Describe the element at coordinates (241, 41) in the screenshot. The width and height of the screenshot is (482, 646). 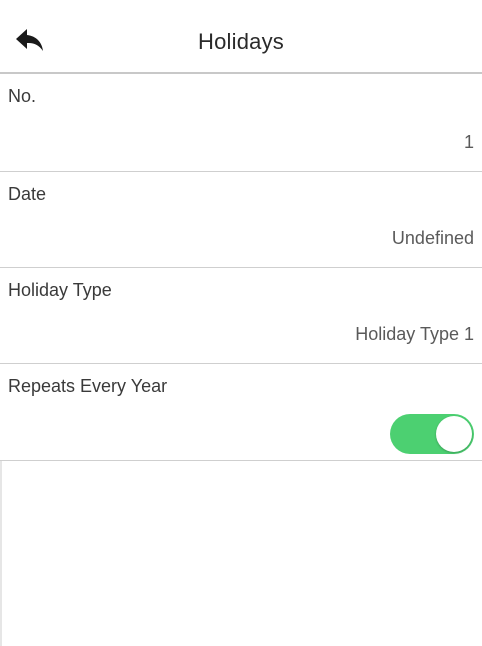
I see `page-title: Holidays` at that location.